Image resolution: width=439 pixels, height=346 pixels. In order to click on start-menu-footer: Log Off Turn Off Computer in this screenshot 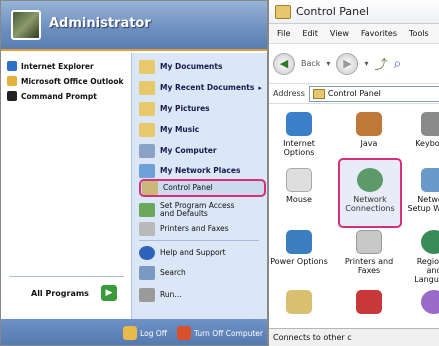, I will do `click(134, 332)`.